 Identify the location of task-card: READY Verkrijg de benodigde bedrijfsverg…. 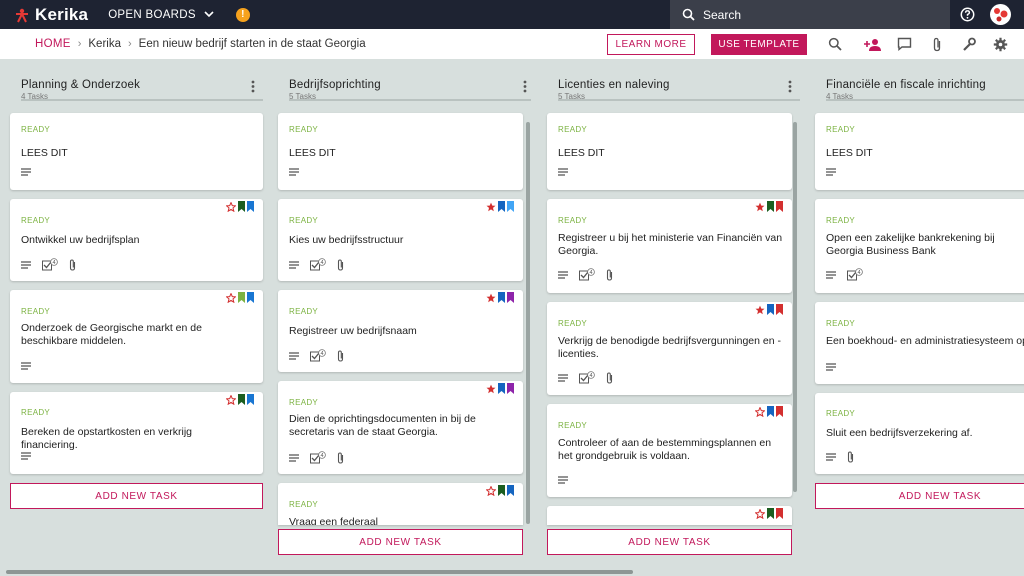
(669, 348).